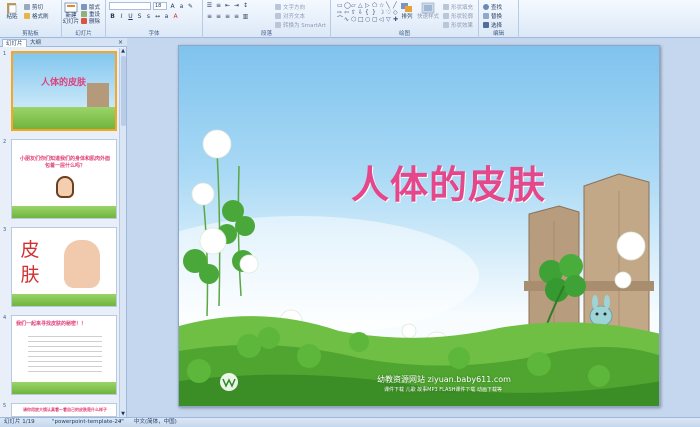 Image resolution: width=700 pixels, height=427 pixels. I want to click on editing-group: 查找 替换 选择 编辑, so click(499, 19).